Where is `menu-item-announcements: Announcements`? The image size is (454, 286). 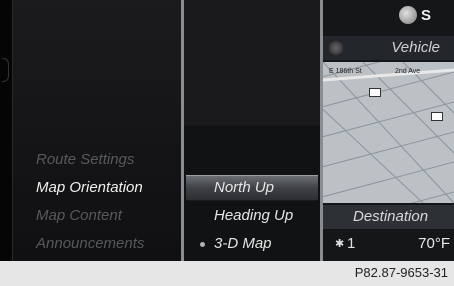 menu-item-announcements: Announcements is located at coordinates (90, 243).